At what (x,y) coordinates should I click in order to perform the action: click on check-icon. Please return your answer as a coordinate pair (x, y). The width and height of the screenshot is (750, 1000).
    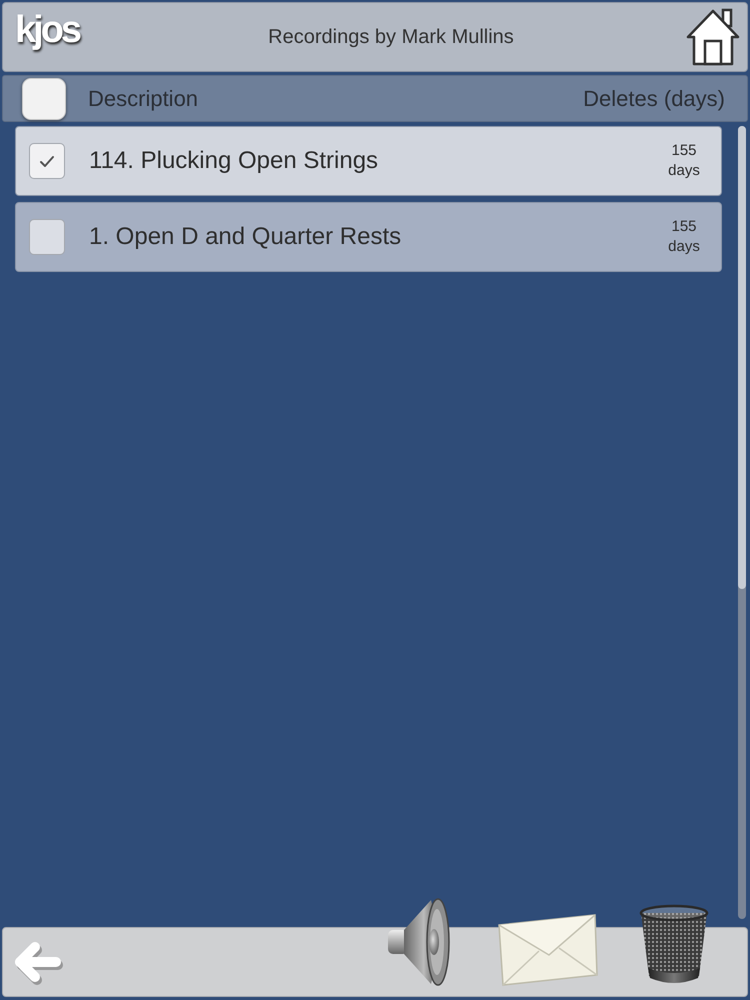
    Looking at the image, I should click on (47, 161).